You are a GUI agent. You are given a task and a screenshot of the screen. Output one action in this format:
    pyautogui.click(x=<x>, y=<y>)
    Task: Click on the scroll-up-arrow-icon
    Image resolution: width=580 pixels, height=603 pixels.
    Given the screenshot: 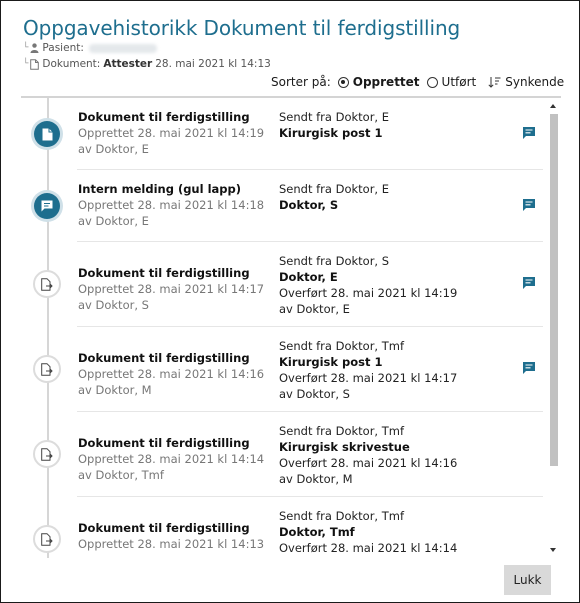 What is the action you would take?
    pyautogui.click(x=553, y=106)
    